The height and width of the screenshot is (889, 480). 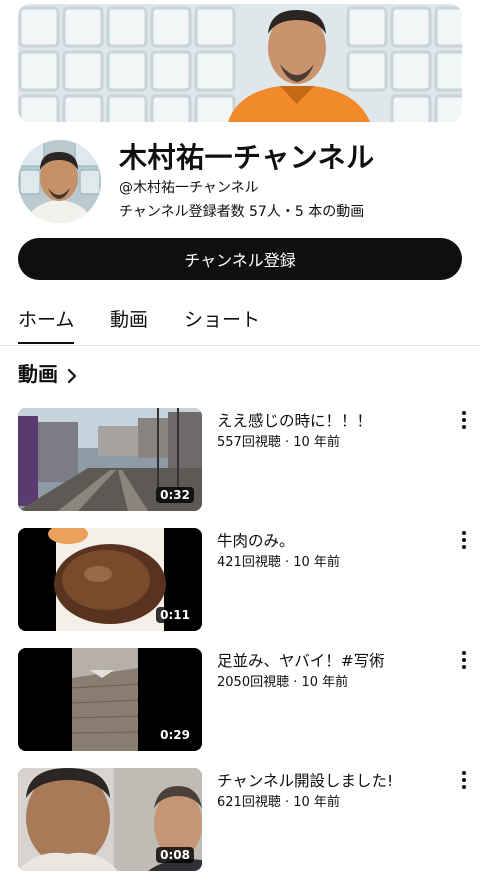 What do you see at coordinates (189, 188) in the screenshot?
I see `channel-handle: @木村祐一チャンネル` at bounding box center [189, 188].